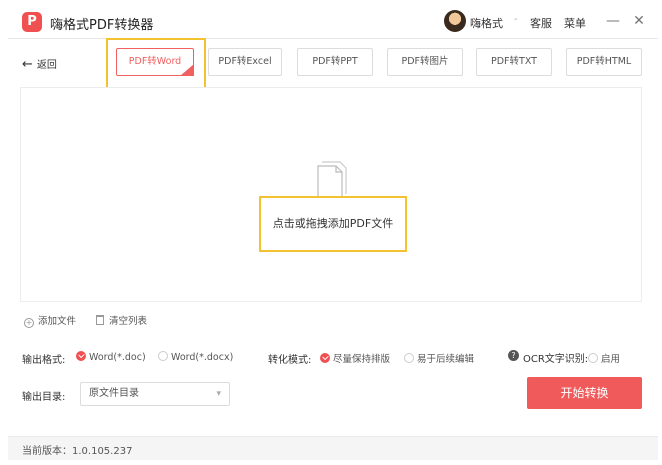 The width and height of the screenshot is (662, 465). What do you see at coordinates (613, 21) in the screenshot?
I see `minimize-icon: —` at bounding box center [613, 21].